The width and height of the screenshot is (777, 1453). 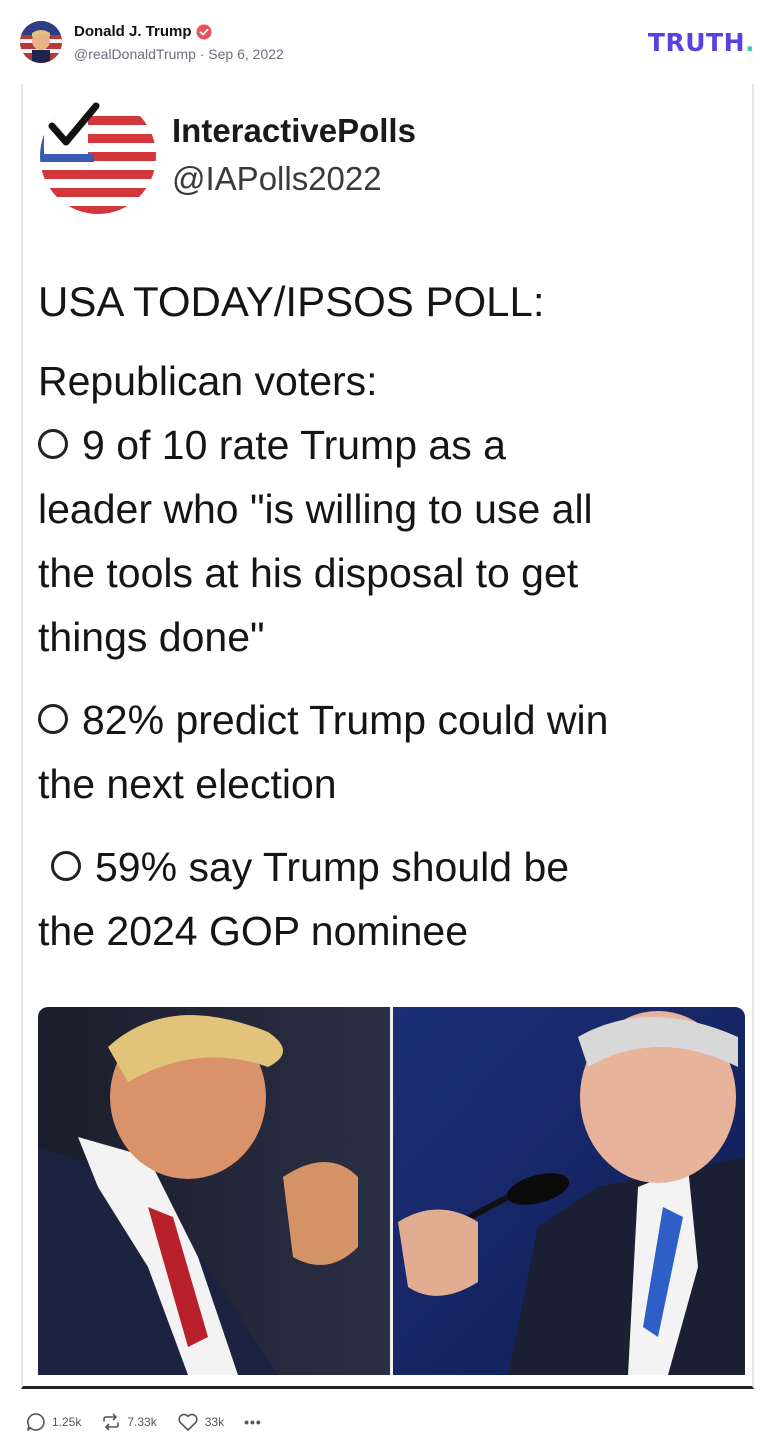 What do you see at coordinates (208, 381) in the screenshot?
I see `poll-subtitle: Republican voters:` at bounding box center [208, 381].